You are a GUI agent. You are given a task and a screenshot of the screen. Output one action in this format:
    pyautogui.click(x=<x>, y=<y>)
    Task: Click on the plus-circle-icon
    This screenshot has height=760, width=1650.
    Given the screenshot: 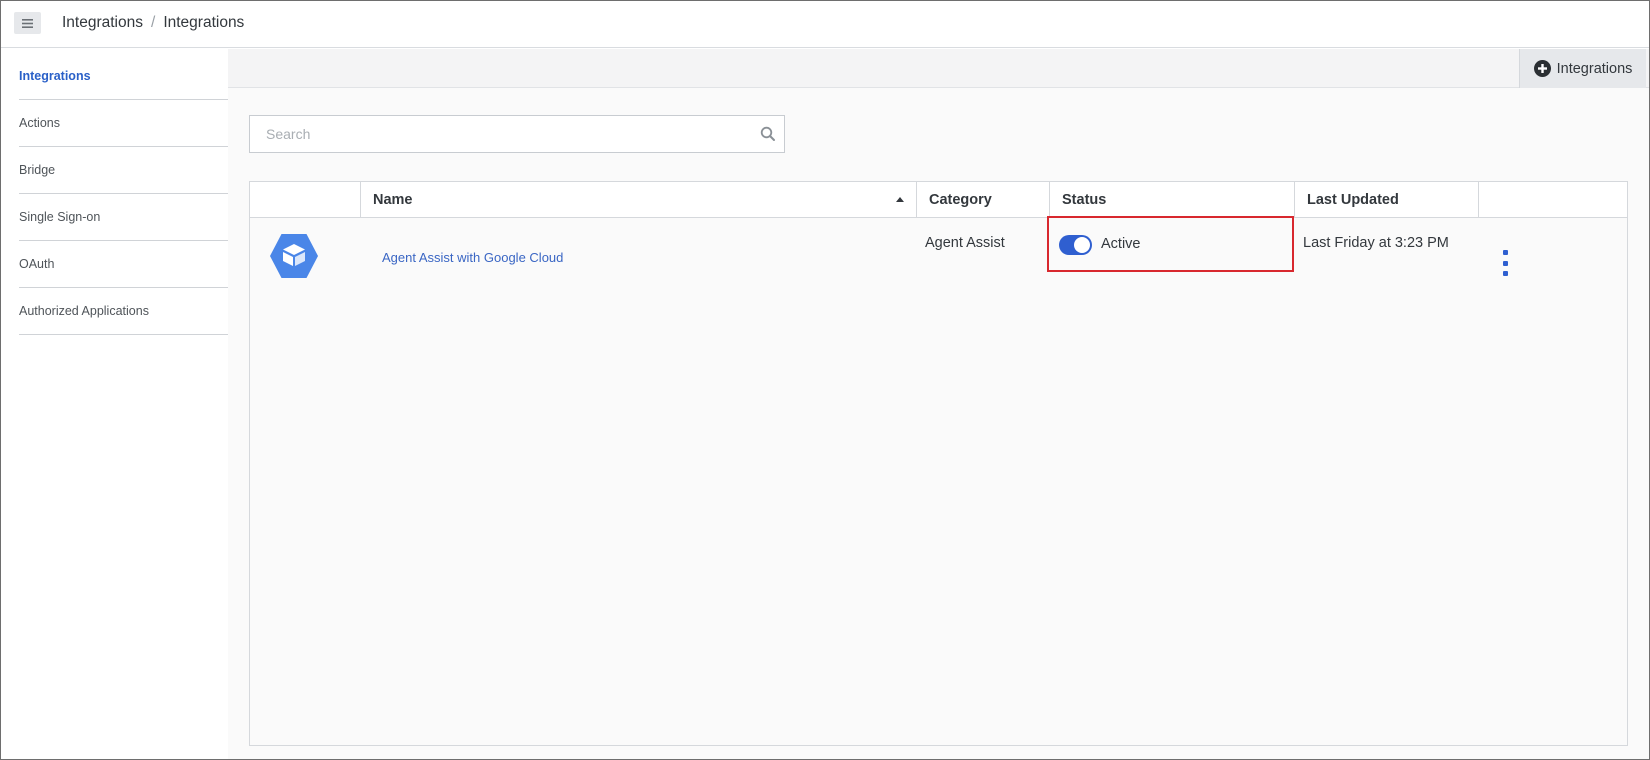 What is the action you would take?
    pyautogui.click(x=1542, y=68)
    